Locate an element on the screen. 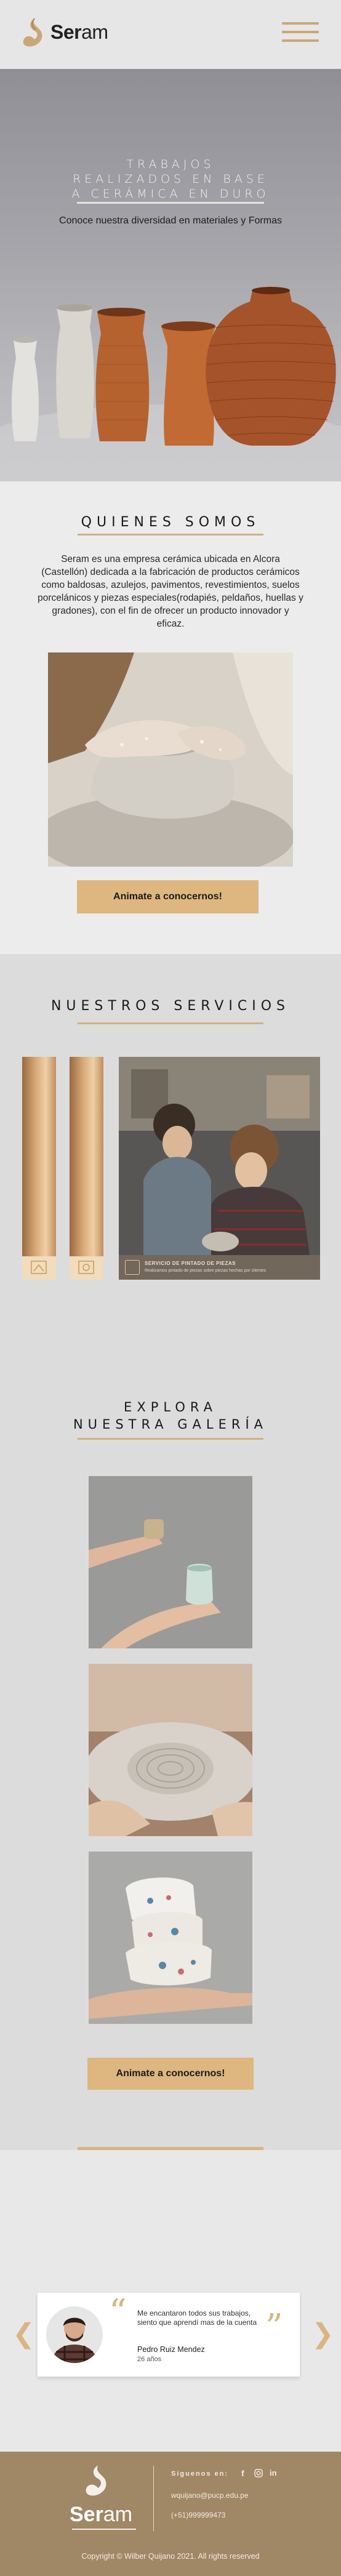  footer-brand: Seram is located at coordinates (101, 2515).